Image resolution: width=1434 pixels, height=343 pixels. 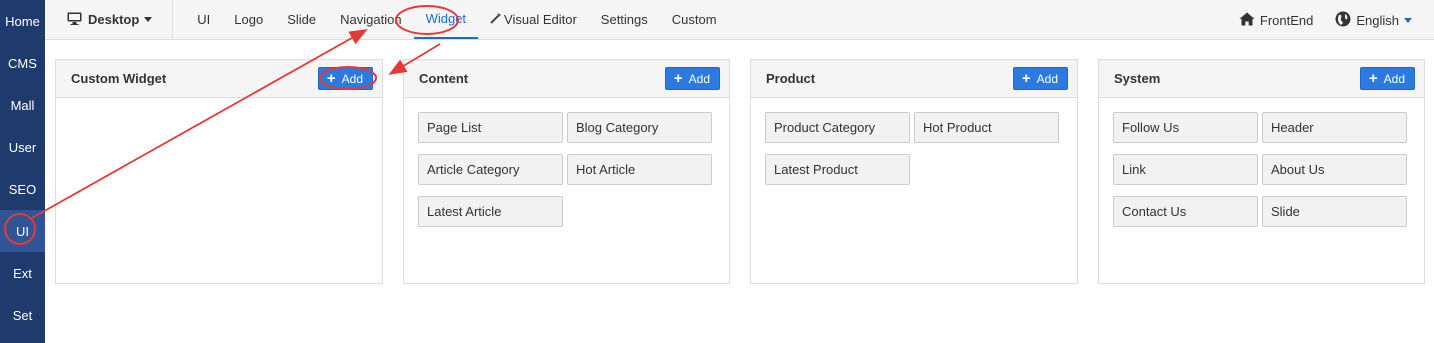 What do you see at coordinates (1334, 169) in the screenshot?
I see `widget-about-us: About Us` at bounding box center [1334, 169].